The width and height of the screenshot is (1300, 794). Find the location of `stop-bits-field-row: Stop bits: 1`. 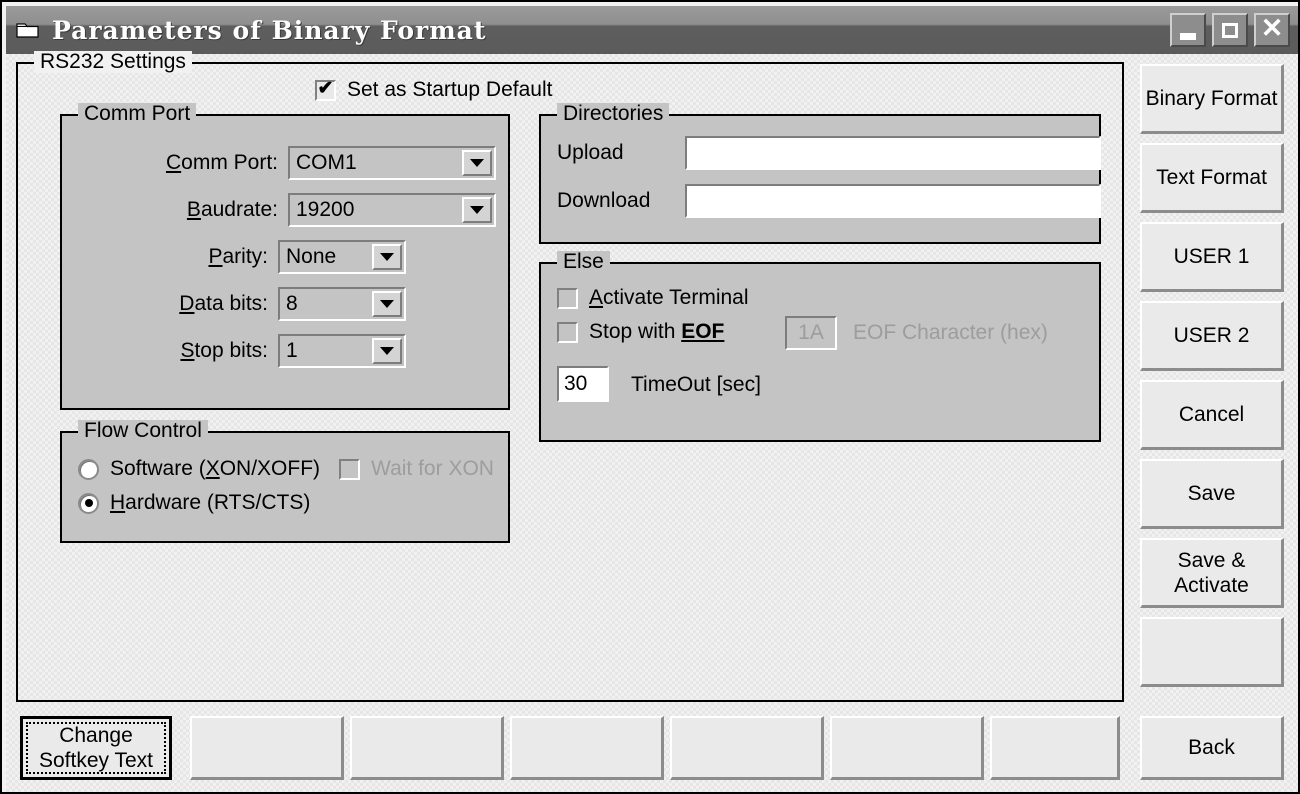

stop-bits-field-row: Stop bits: 1 is located at coordinates (285, 351).